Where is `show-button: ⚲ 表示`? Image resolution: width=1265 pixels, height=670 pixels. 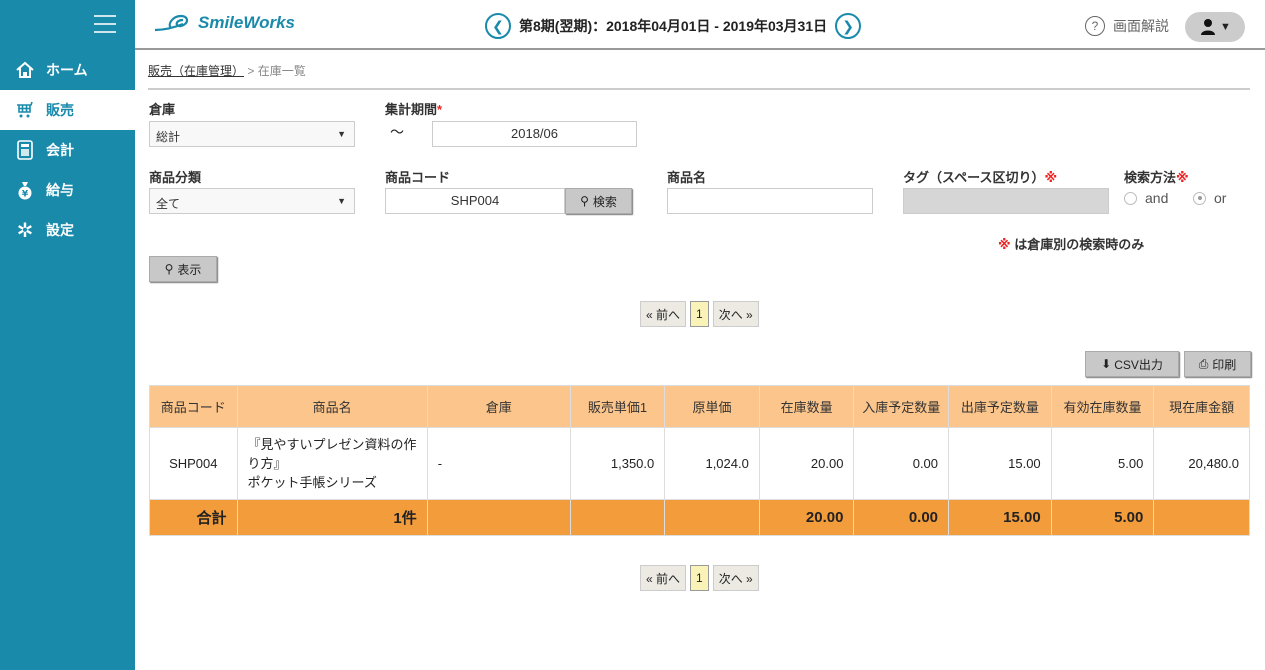 show-button: ⚲ 表示 is located at coordinates (183, 269).